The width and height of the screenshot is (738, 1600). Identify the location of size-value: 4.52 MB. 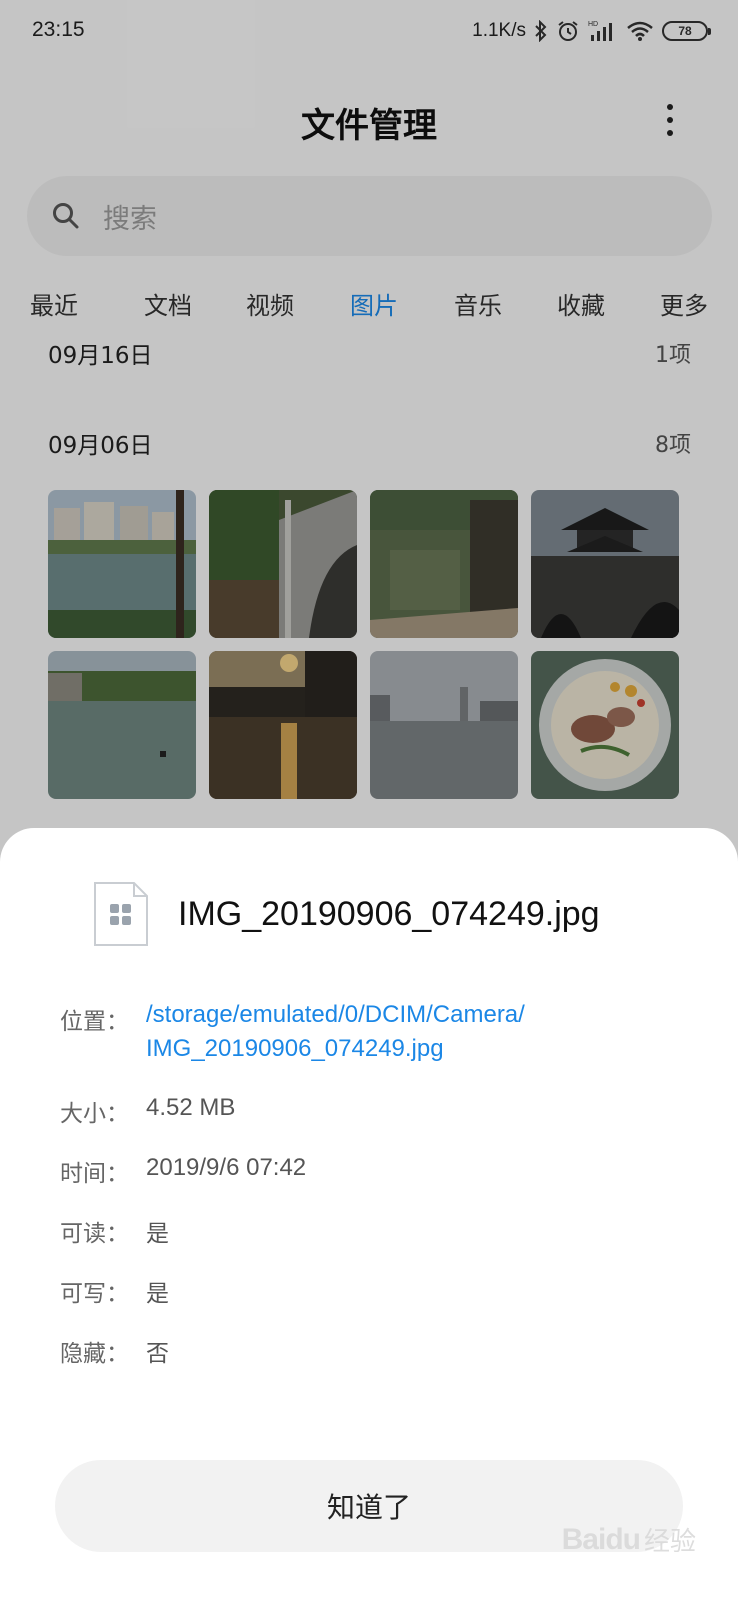
(191, 1107).